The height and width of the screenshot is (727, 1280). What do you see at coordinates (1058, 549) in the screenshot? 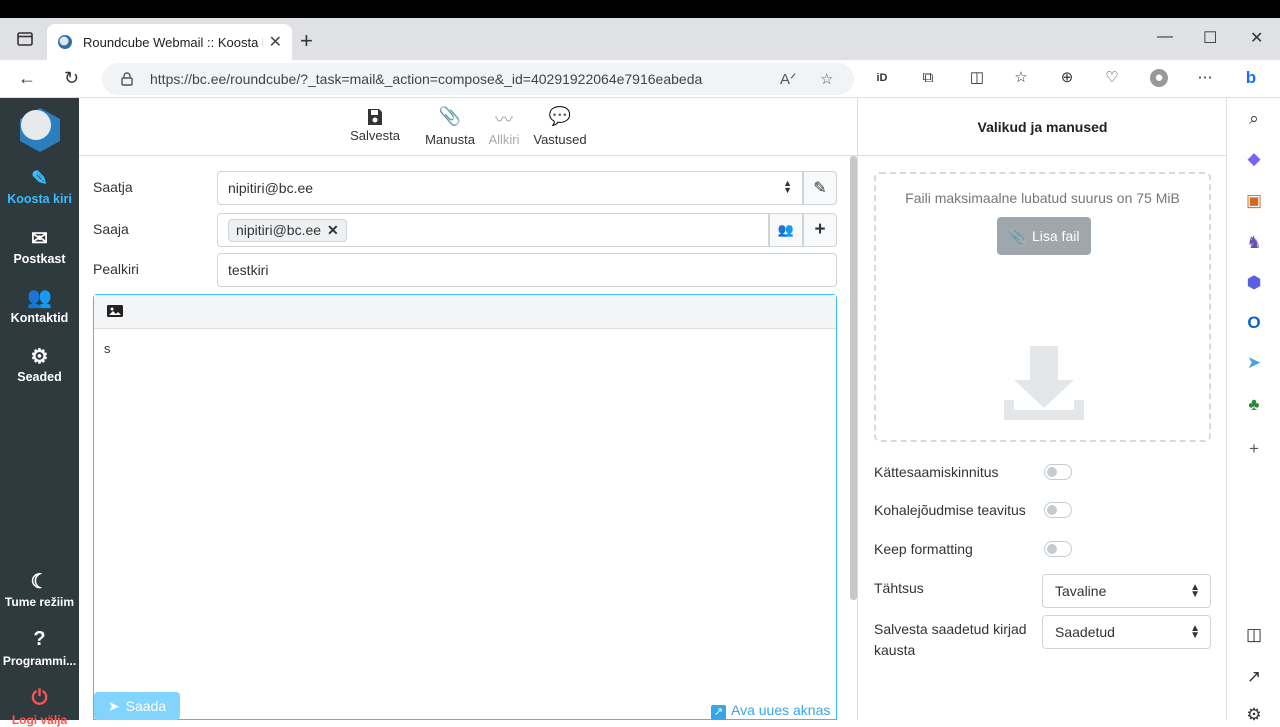
I see `keep-formatting-toggle` at bounding box center [1058, 549].